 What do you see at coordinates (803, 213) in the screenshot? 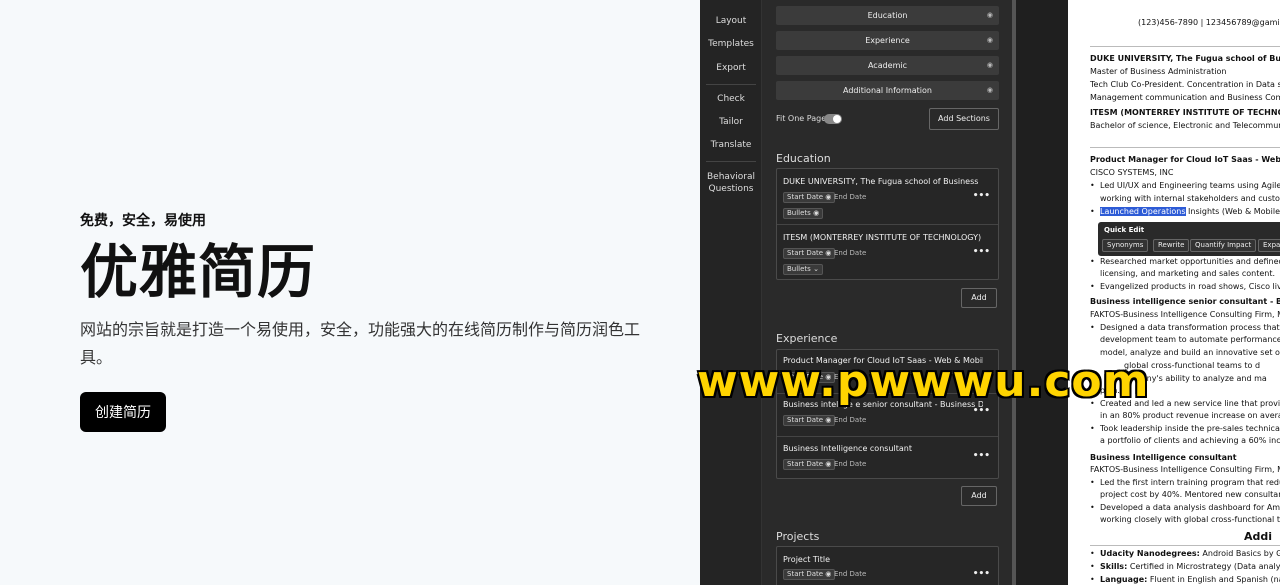
I see `bullets-pill: Bullets ◉` at bounding box center [803, 213].